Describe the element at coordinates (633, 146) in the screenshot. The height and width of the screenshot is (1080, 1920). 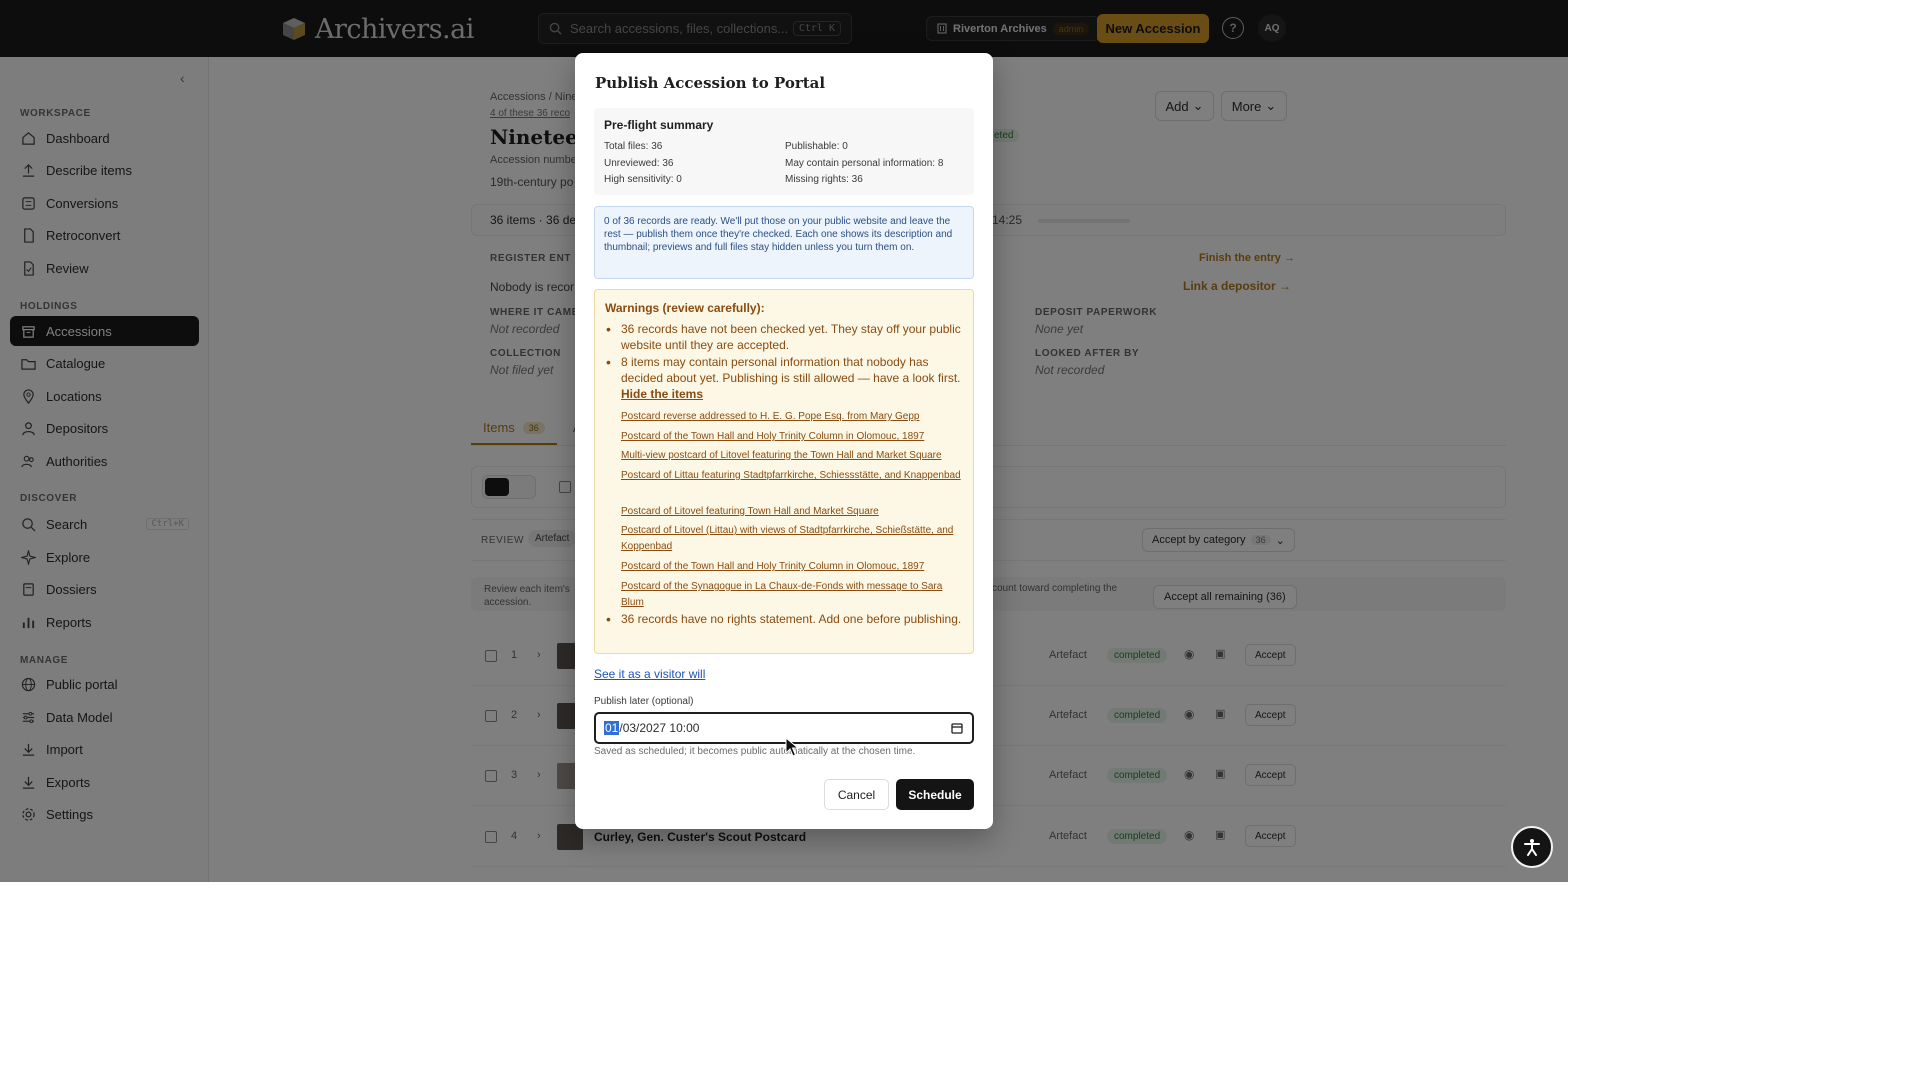
I see `stat-total-files: Total files: 36` at that location.